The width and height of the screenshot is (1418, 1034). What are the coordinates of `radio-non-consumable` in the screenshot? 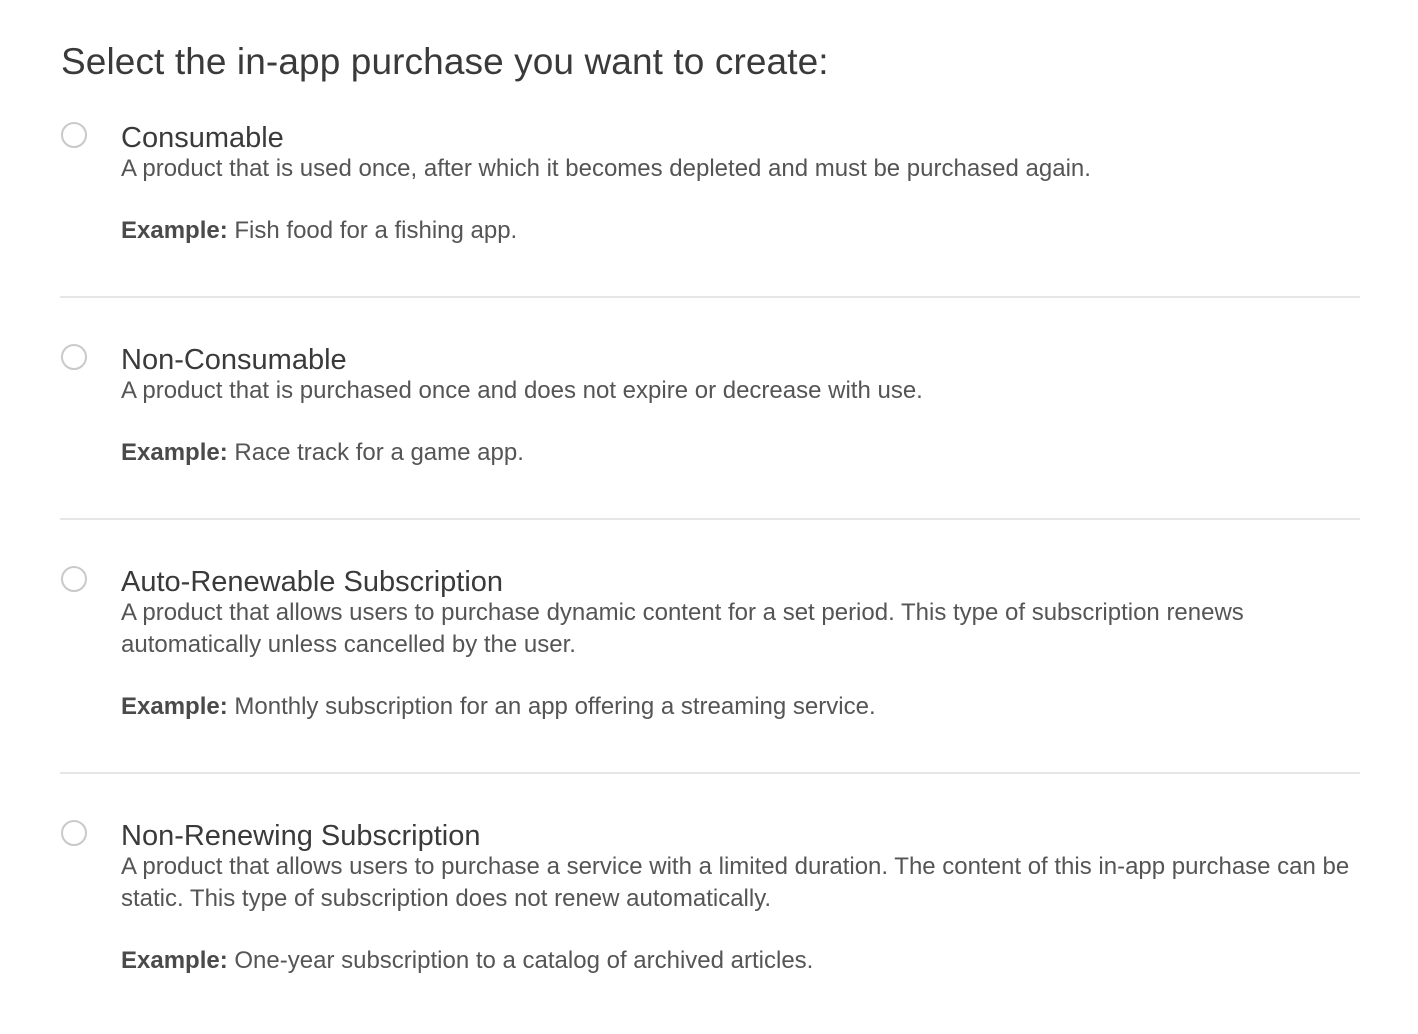 It's located at (74, 357).